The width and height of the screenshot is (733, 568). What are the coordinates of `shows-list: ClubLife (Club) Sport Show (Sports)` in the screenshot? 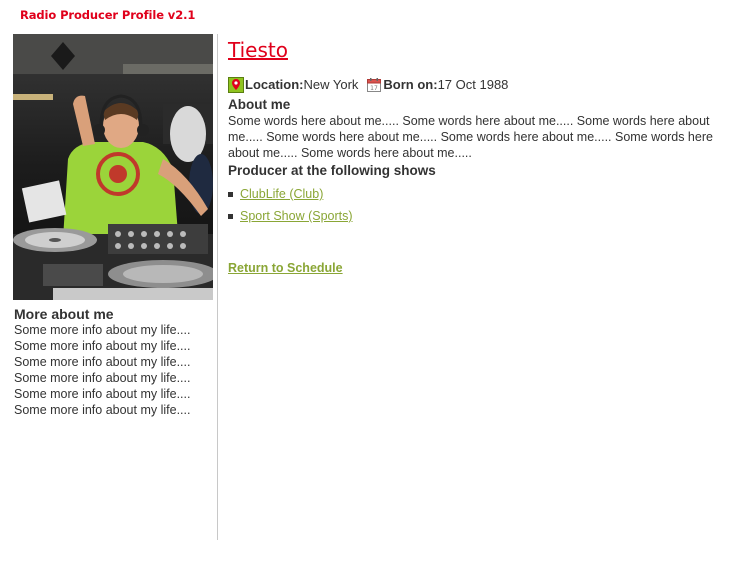 It's located at (474, 205).